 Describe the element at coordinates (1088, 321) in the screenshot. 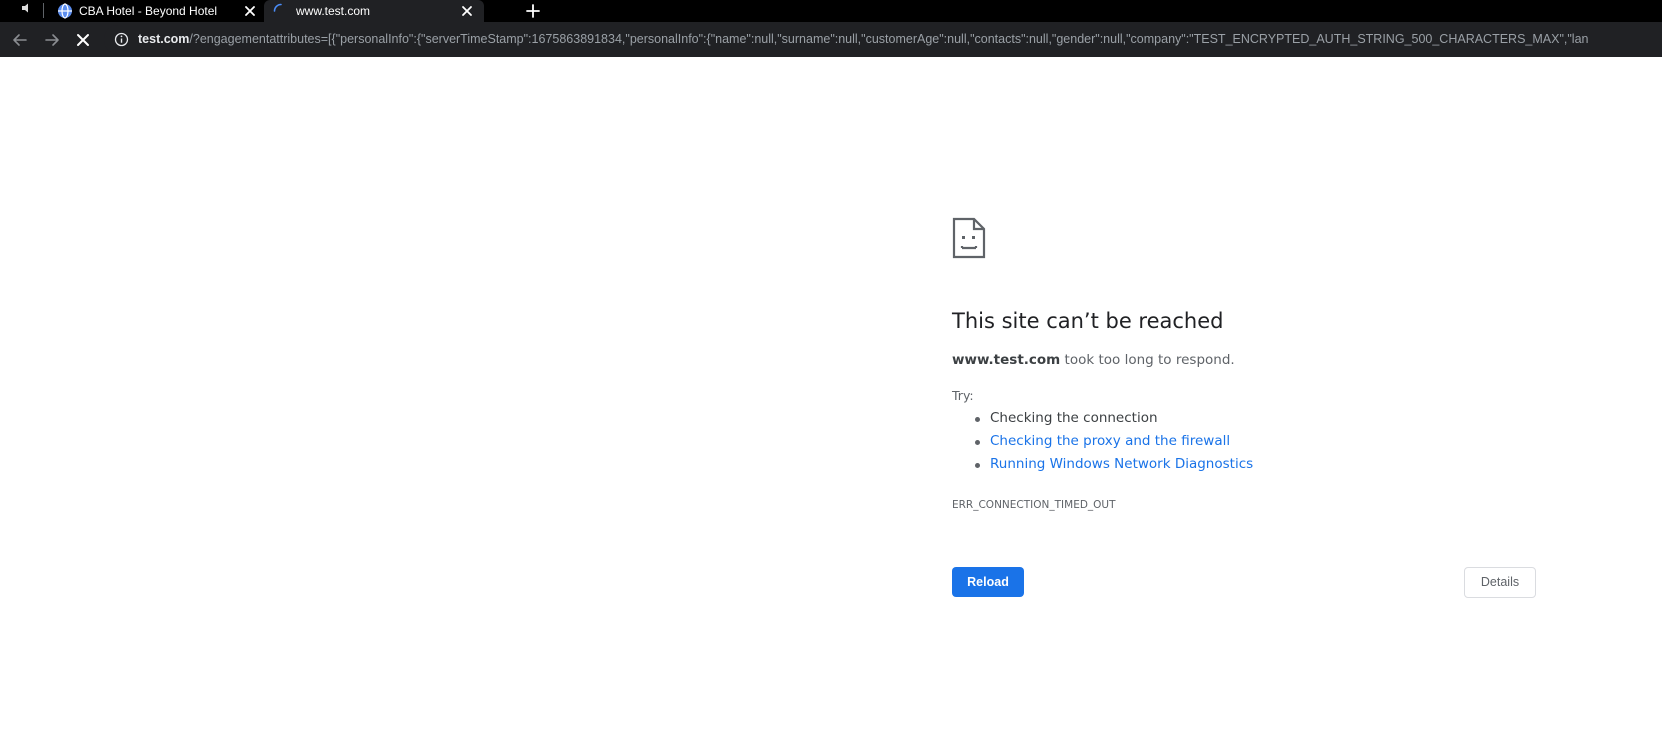

I see `page-title: This site can’t be reached` at that location.